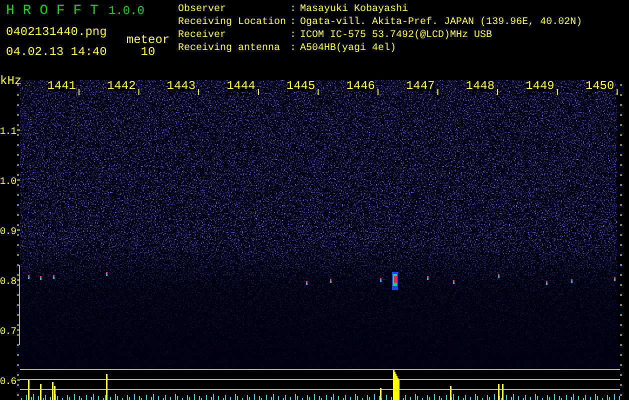 This screenshot has width=629, height=400. What do you see at coordinates (8, 232) in the screenshot?
I see `axis-tick-label: 0.9` at bounding box center [8, 232].